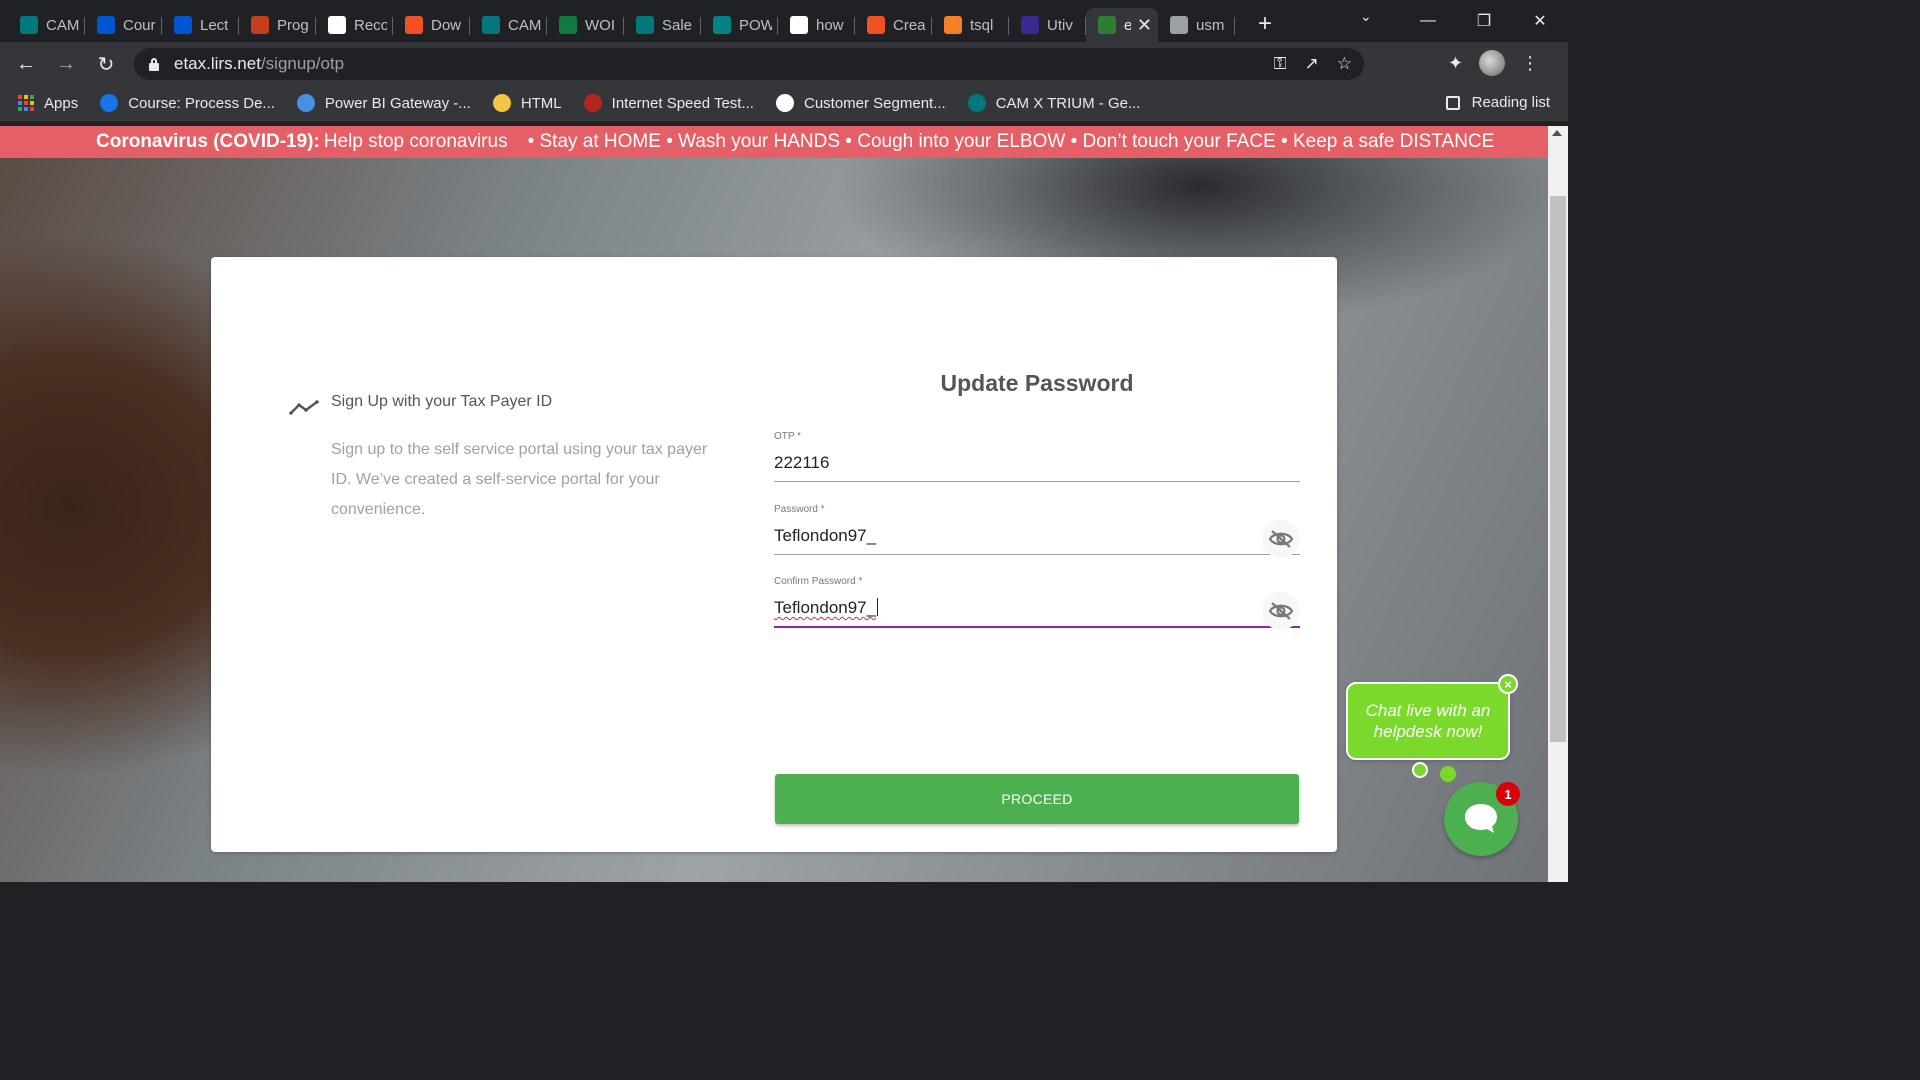  What do you see at coordinates (739, 25) in the screenshot?
I see `tab: POW` at bounding box center [739, 25].